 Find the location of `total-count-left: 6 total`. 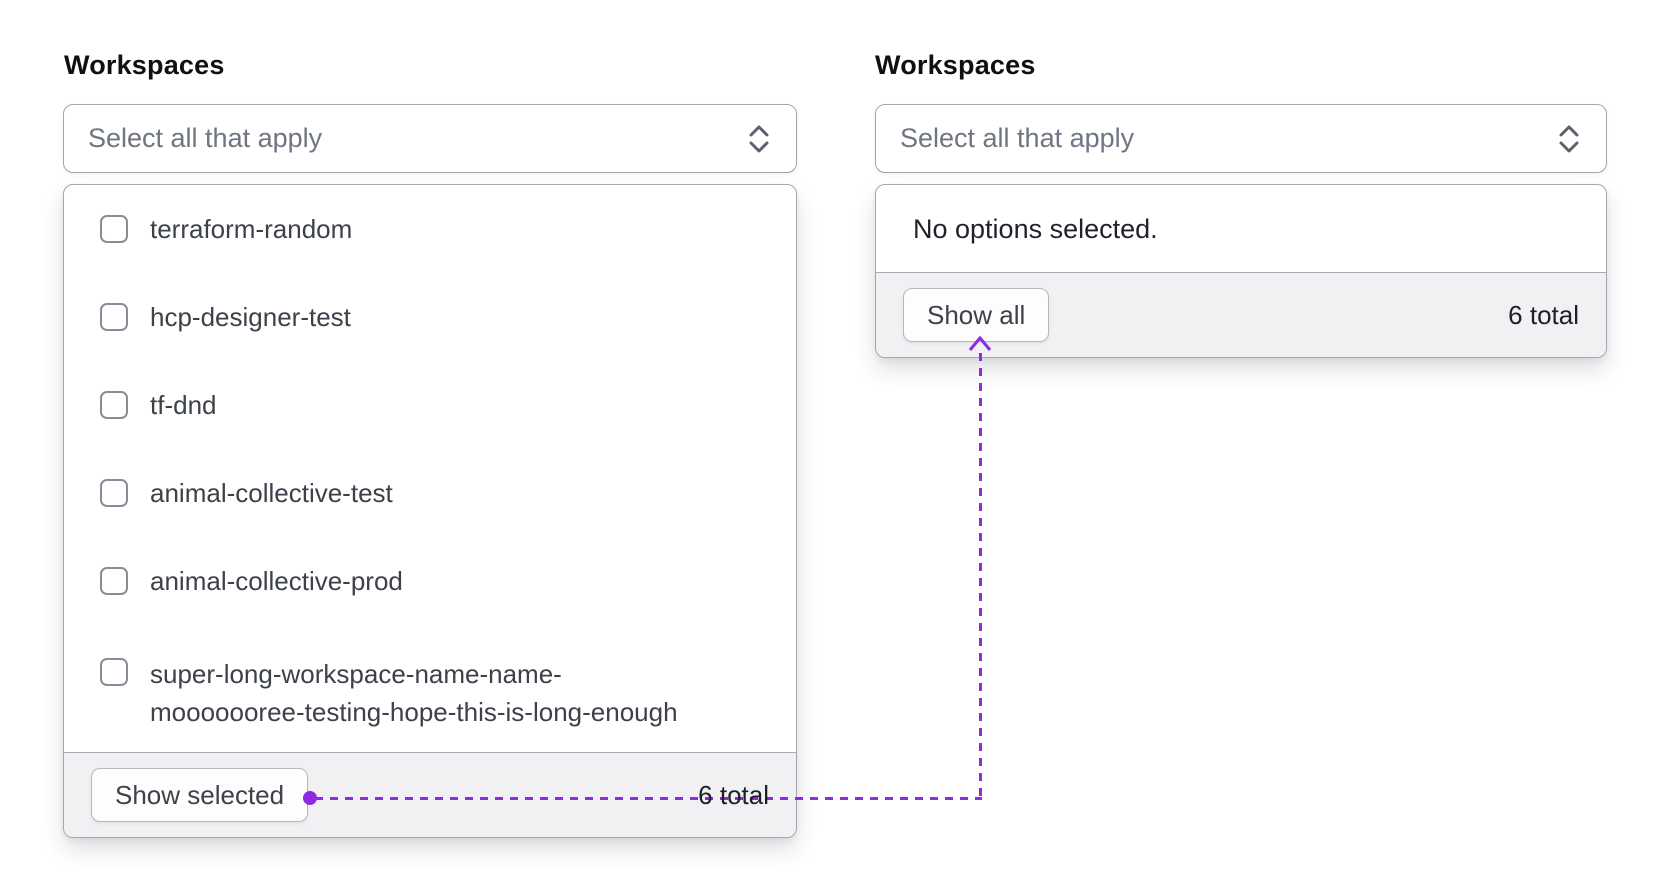

total-count-left: 6 total is located at coordinates (733, 794).